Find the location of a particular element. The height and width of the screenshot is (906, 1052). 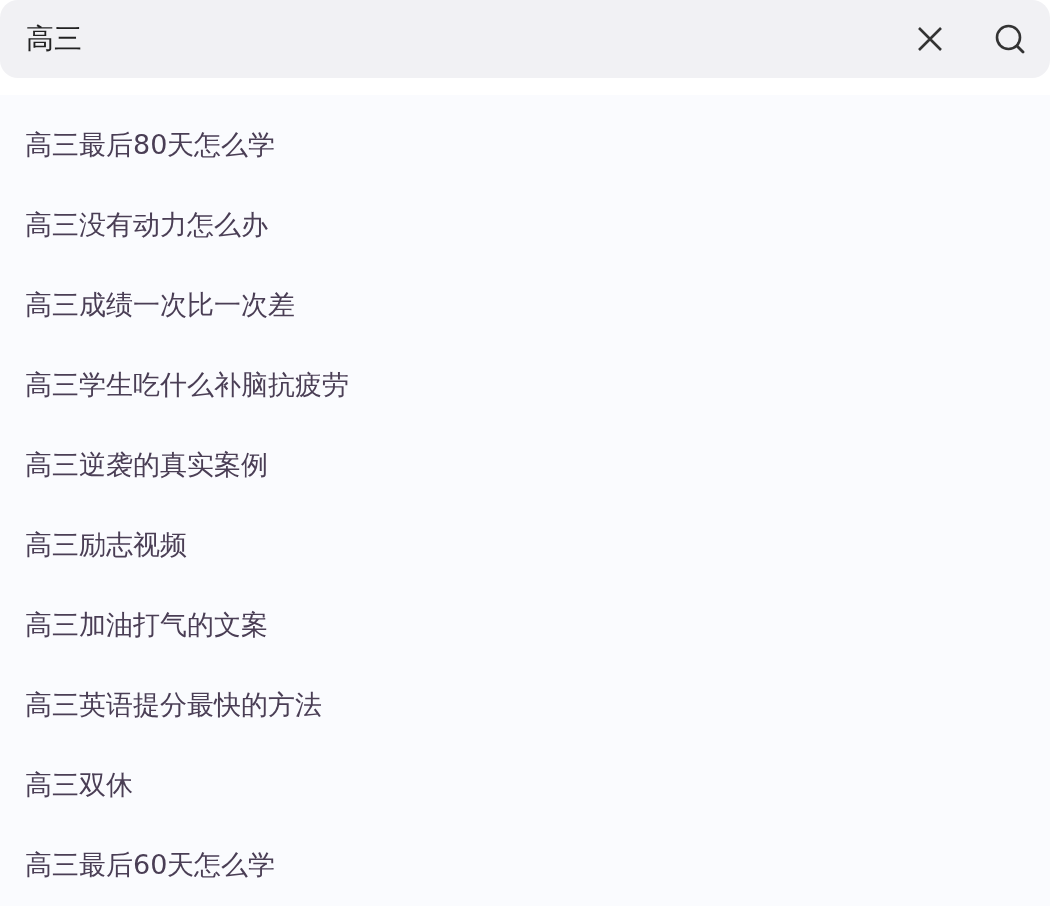

suggestion-item: 高三没有动力怎么办 is located at coordinates (525, 225).